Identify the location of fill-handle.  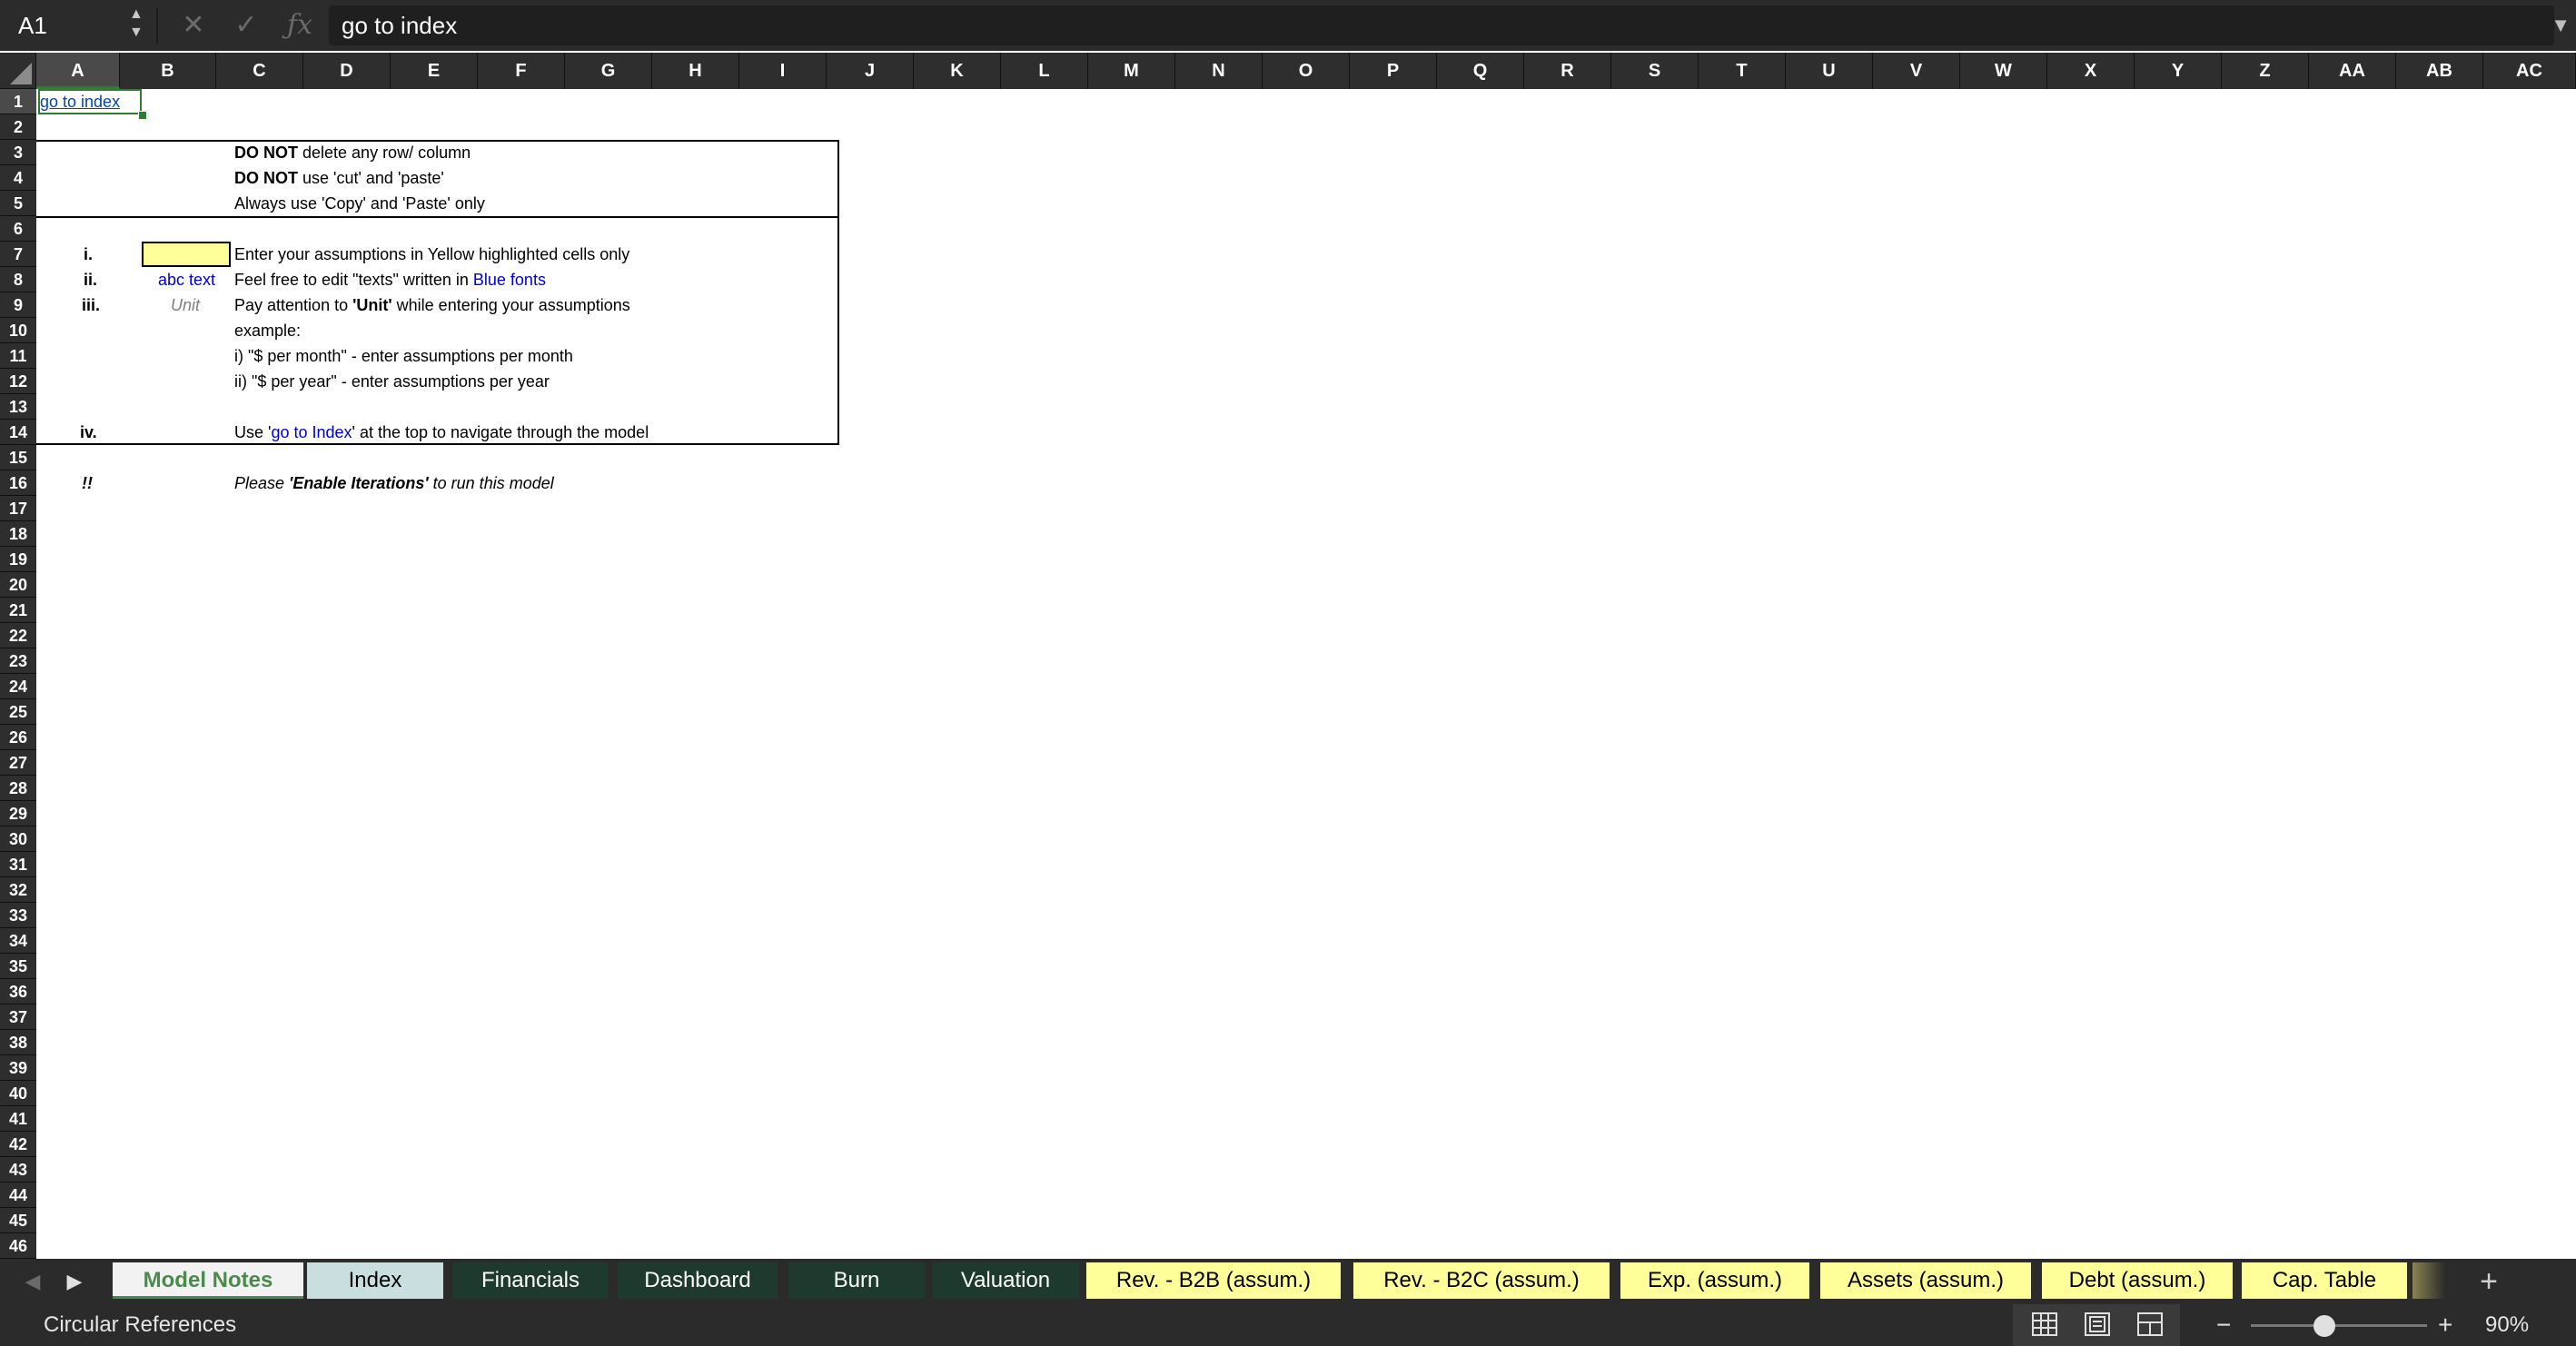
(142, 116).